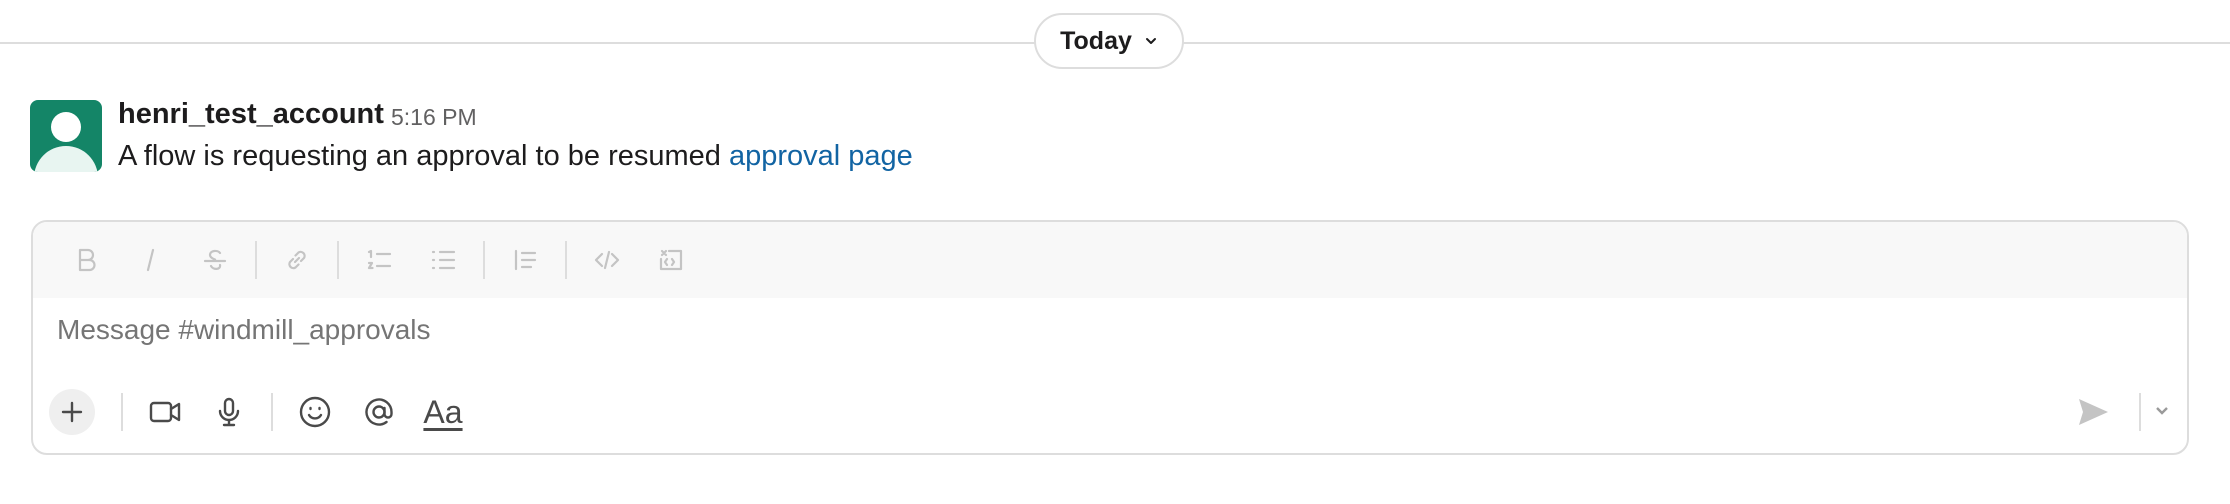  I want to click on bulleted-list-button, so click(443, 260).